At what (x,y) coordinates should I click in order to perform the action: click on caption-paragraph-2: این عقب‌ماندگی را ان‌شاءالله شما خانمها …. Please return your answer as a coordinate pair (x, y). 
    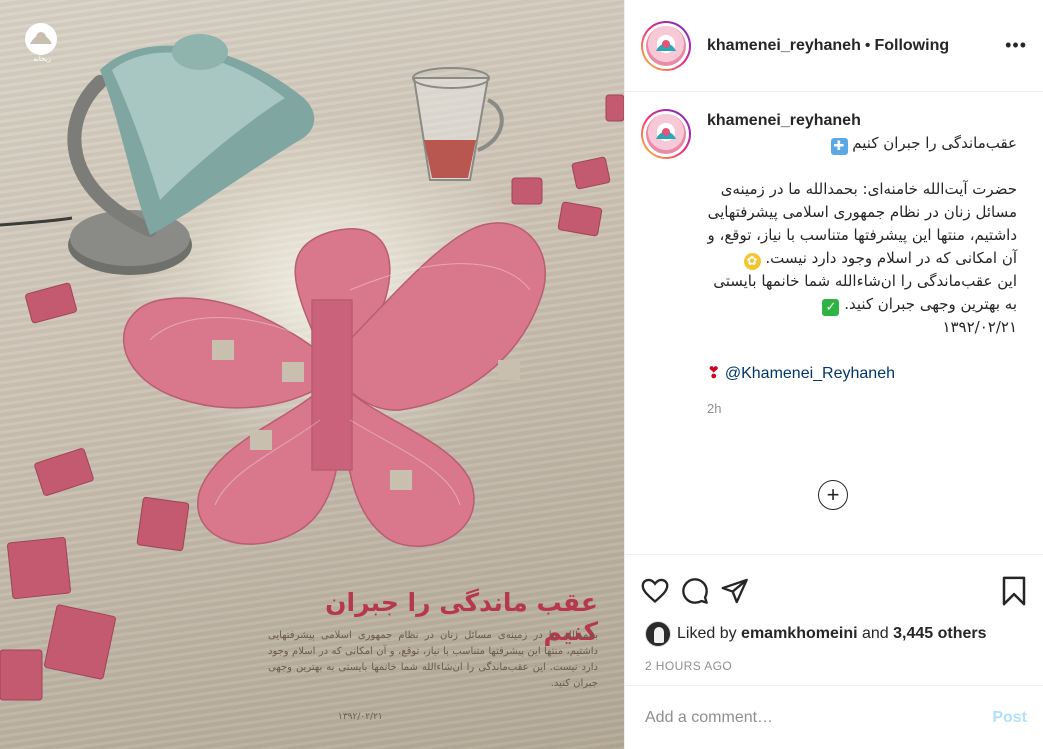
    Looking at the image, I should click on (862, 293).